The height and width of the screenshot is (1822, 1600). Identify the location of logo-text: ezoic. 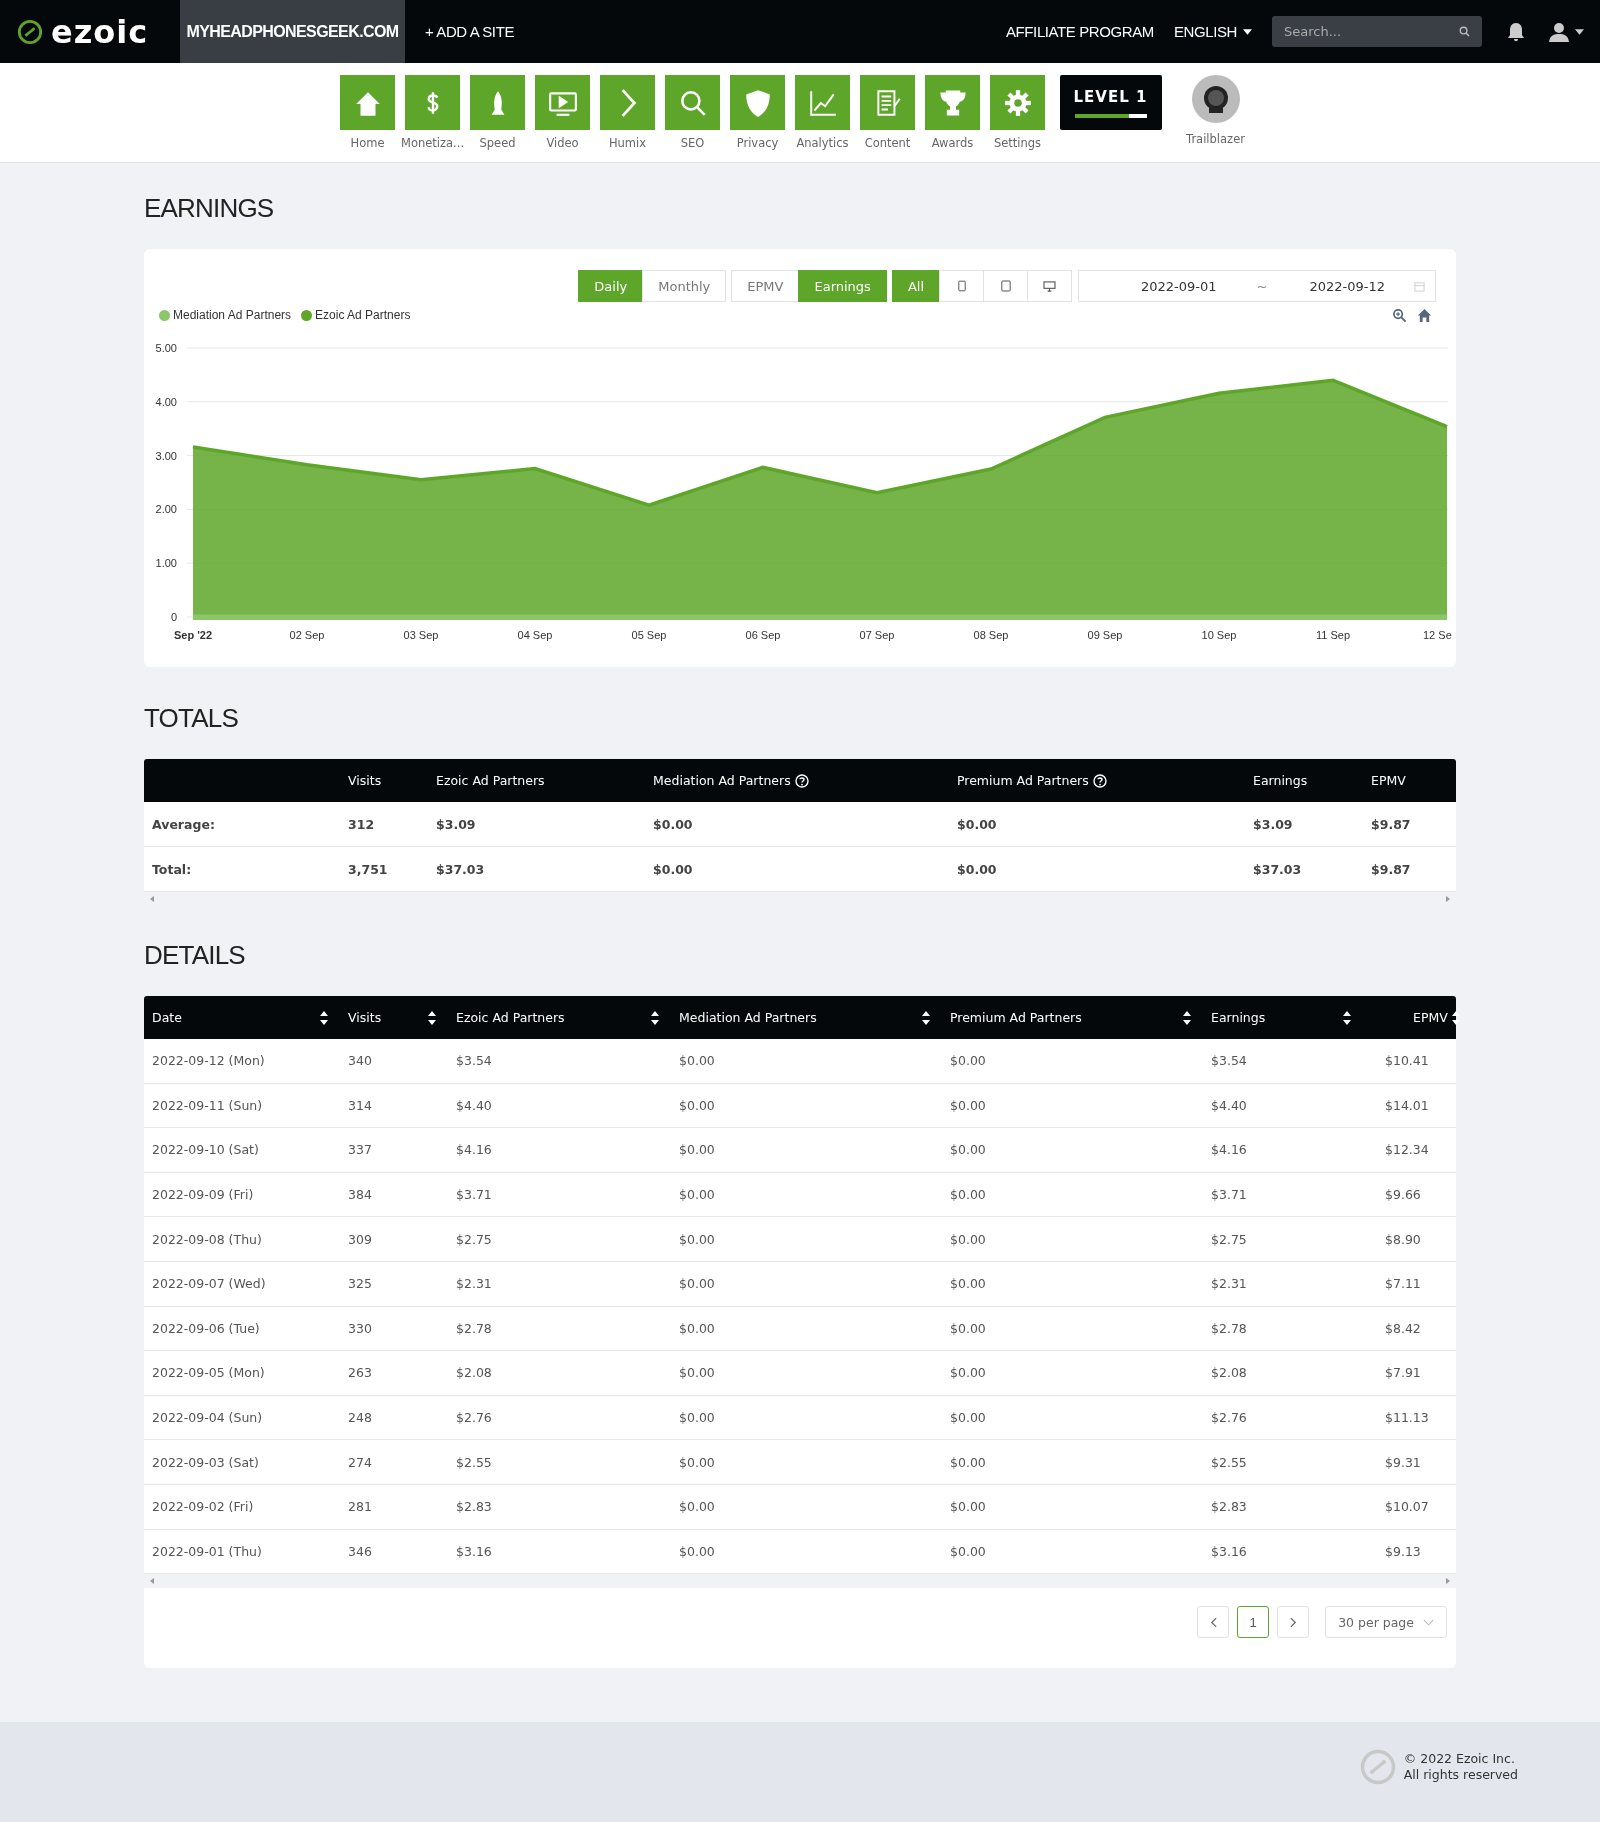
(100, 31).